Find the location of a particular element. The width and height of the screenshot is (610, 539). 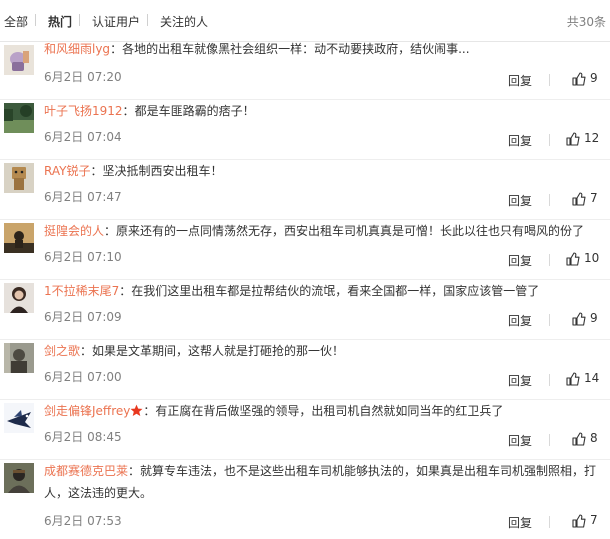

comment-total-count: 共30条 is located at coordinates (586, 22).